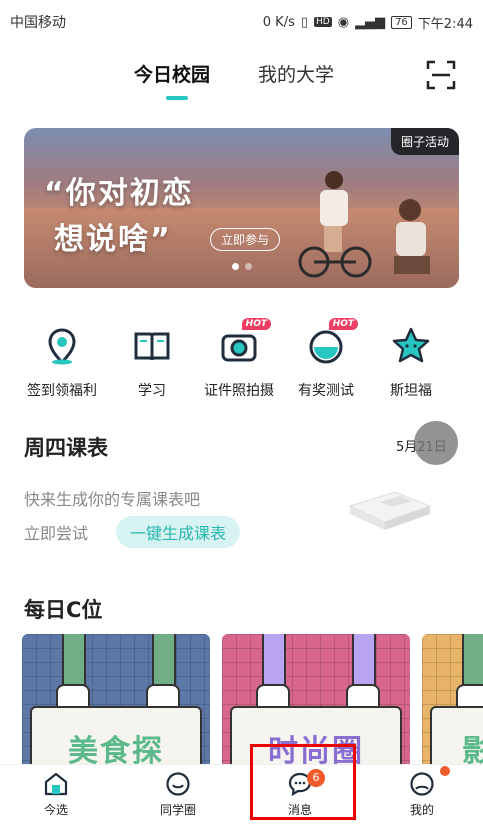  I want to click on schedule-hint: 快来生成你的专属课表吧, so click(112, 499).